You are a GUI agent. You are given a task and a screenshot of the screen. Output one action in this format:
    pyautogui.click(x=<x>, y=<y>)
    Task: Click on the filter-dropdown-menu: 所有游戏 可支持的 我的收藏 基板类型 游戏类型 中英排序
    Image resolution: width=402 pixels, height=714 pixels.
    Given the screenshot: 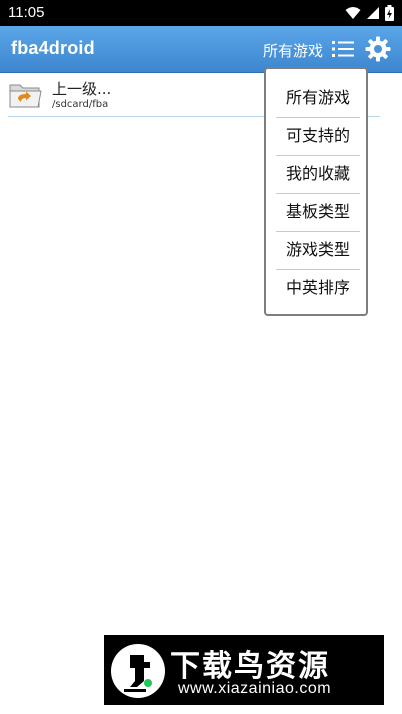 What is the action you would take?
    pyautogui.click(x=316, y=191)
    